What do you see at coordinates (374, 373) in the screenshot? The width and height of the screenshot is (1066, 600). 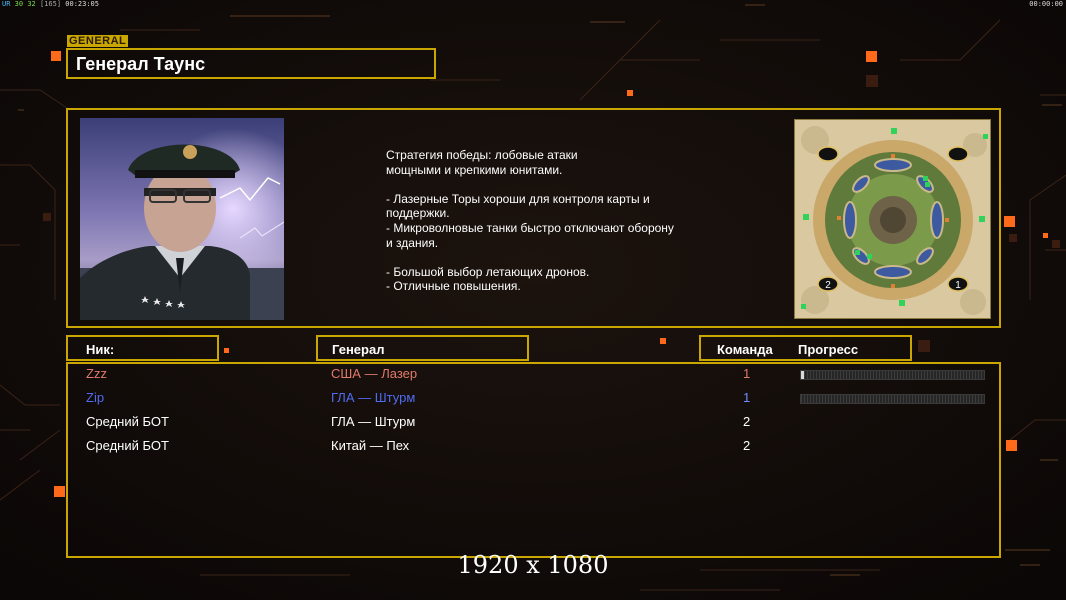 I see `player-general: США — Лазер` at bounding box center [374, 373].